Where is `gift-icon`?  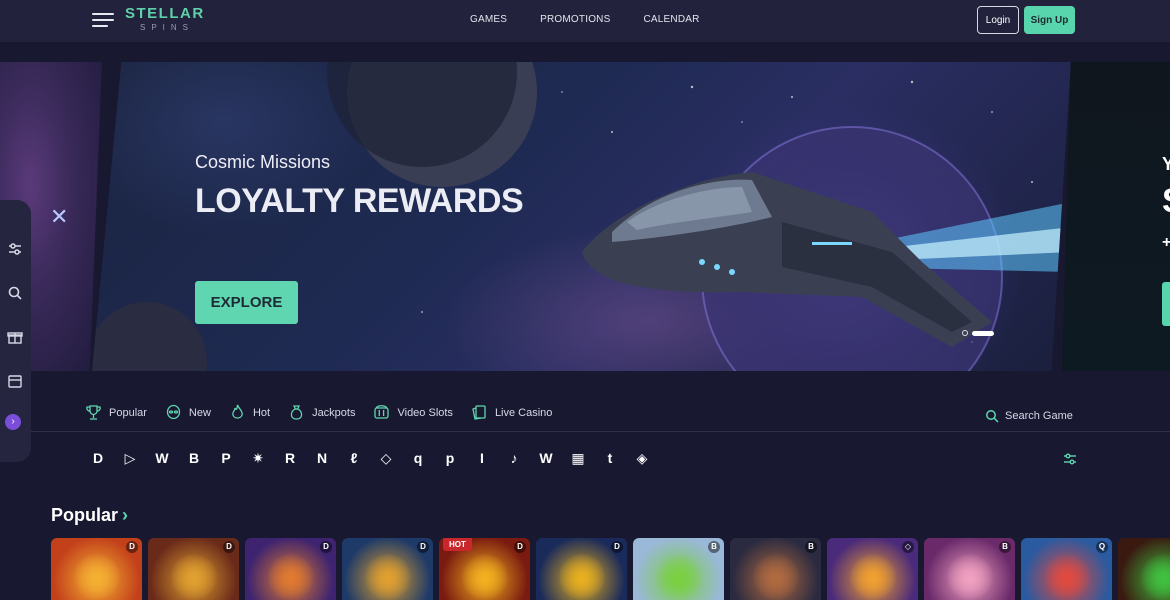 gift-icon is located at coordinates (15, 337).